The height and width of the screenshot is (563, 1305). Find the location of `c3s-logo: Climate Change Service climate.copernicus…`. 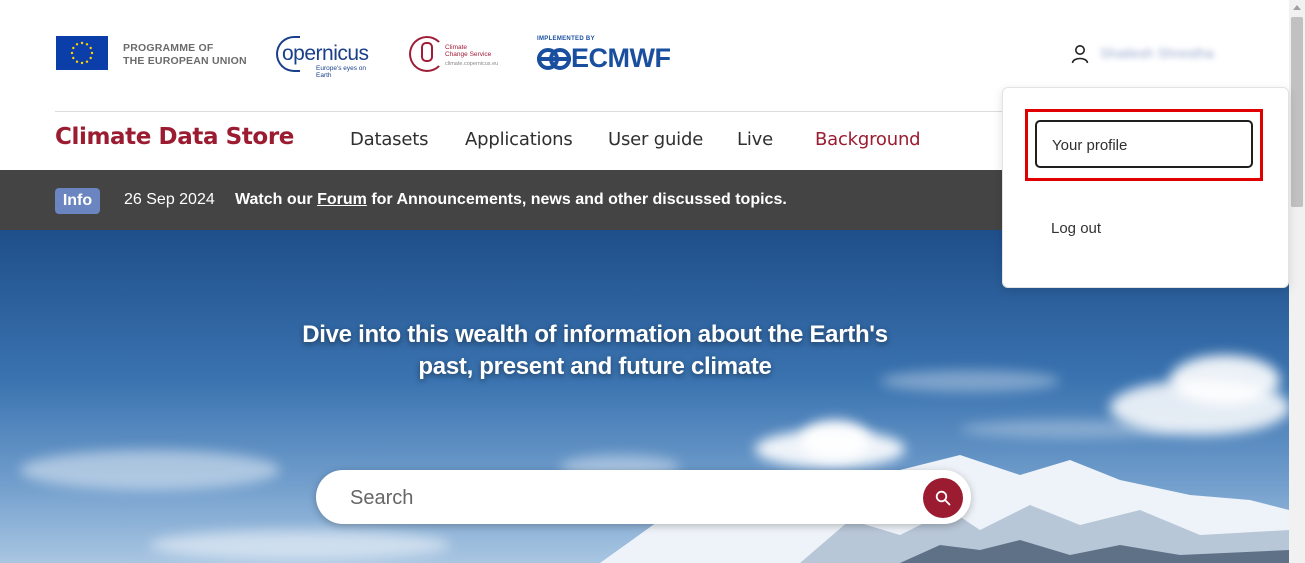

c3s-logo: Climate Change Service climate.copernicus… is located at coordinates (459, 54).